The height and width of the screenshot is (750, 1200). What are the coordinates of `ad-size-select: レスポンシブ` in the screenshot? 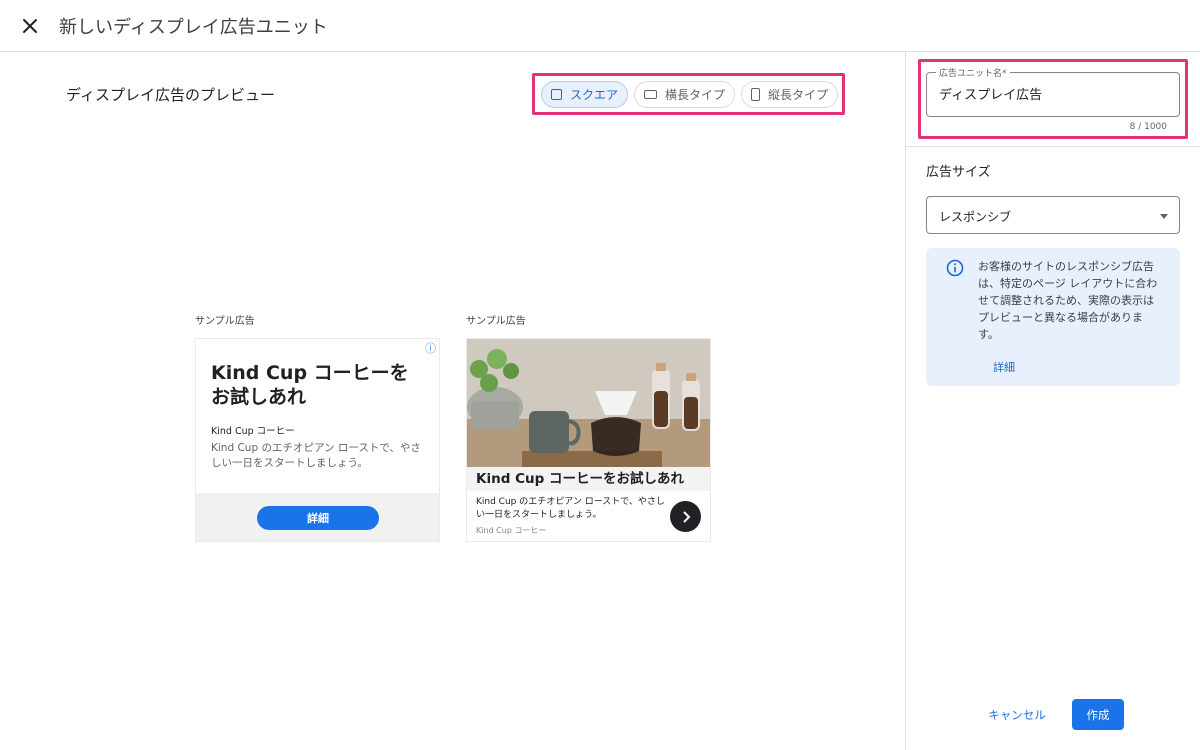 It's located at (1053, 215).